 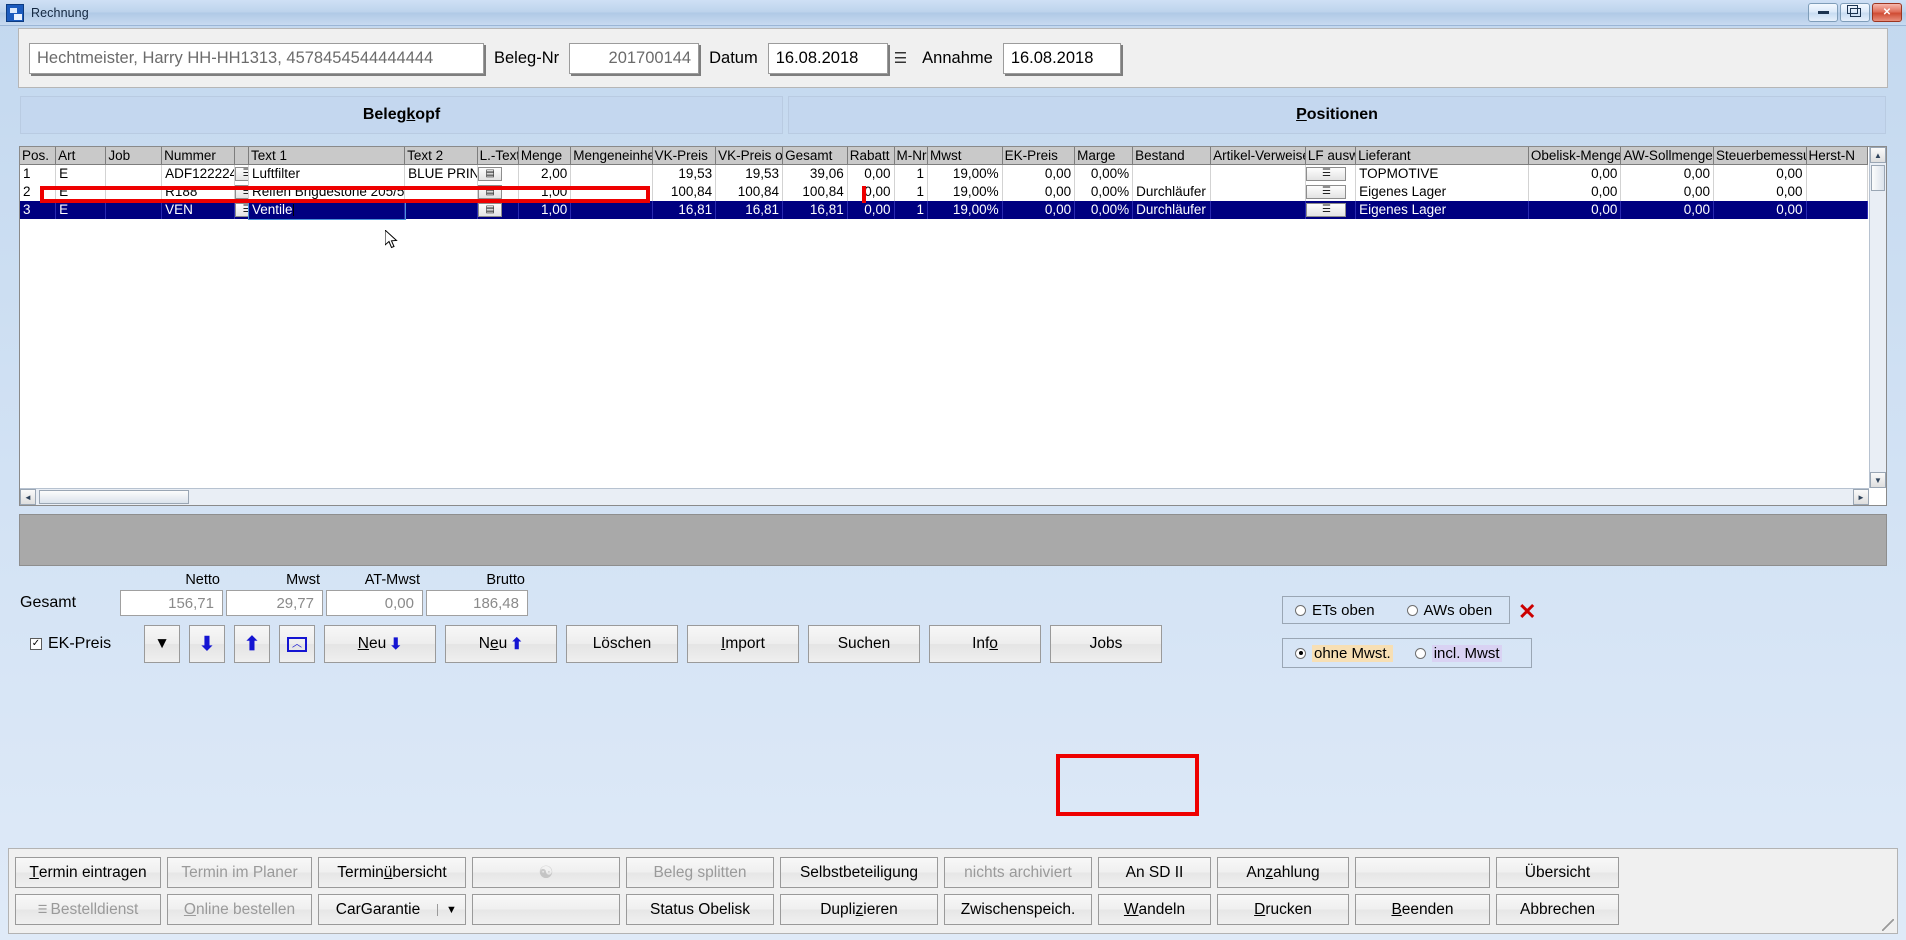 I want to click on grid-vertical-scrollbar: ▲ ▼, so click(x=1877, y=317).